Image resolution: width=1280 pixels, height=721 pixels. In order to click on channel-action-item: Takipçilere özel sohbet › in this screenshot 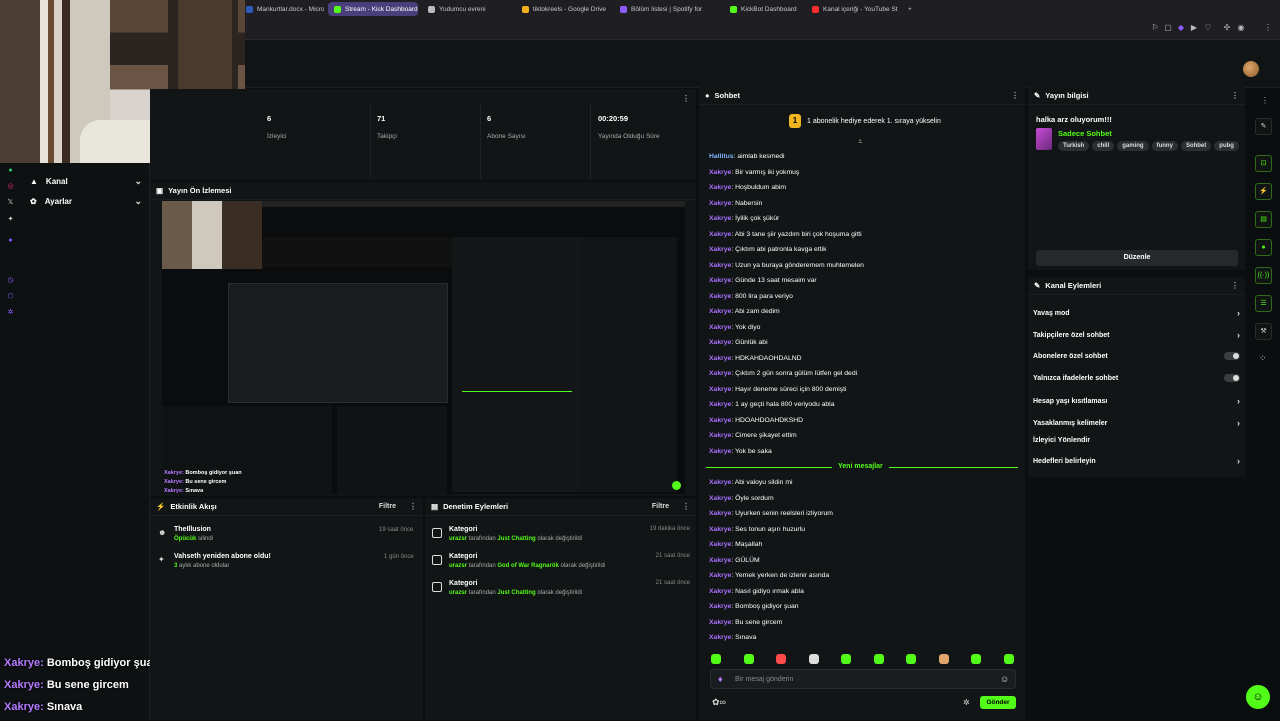, I will do `click(1136, 335)`.